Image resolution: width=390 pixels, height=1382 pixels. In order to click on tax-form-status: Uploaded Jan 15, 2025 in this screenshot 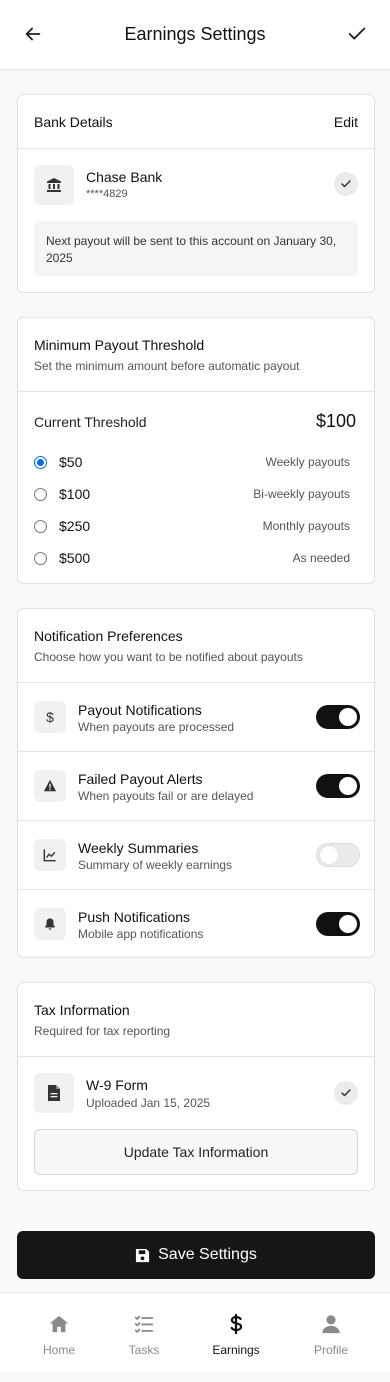, I will do `click(148, 1103)`.